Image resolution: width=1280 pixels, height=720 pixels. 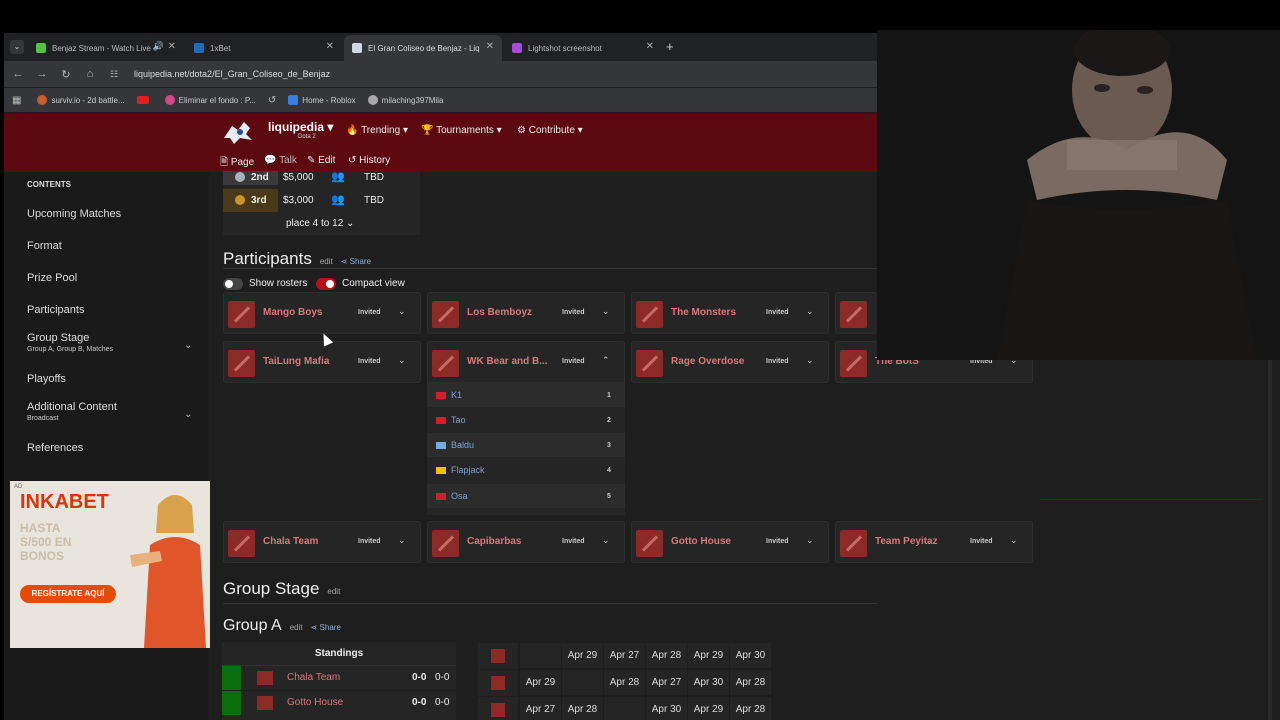 I want to click on team-name: Rage Overdose, so click(x=713, y=361).